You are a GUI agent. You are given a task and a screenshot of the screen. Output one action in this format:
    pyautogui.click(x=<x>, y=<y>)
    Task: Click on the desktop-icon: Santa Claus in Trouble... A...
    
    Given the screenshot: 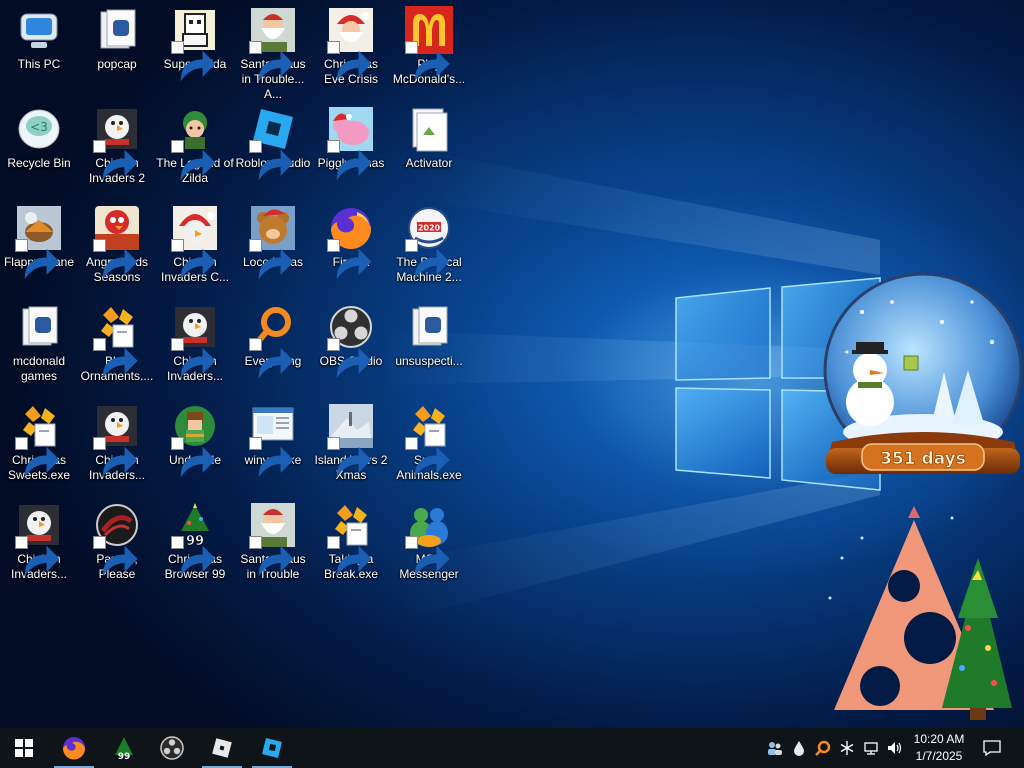 What is the action you would take?
    pyautogui.click(x=273, y=50)
    